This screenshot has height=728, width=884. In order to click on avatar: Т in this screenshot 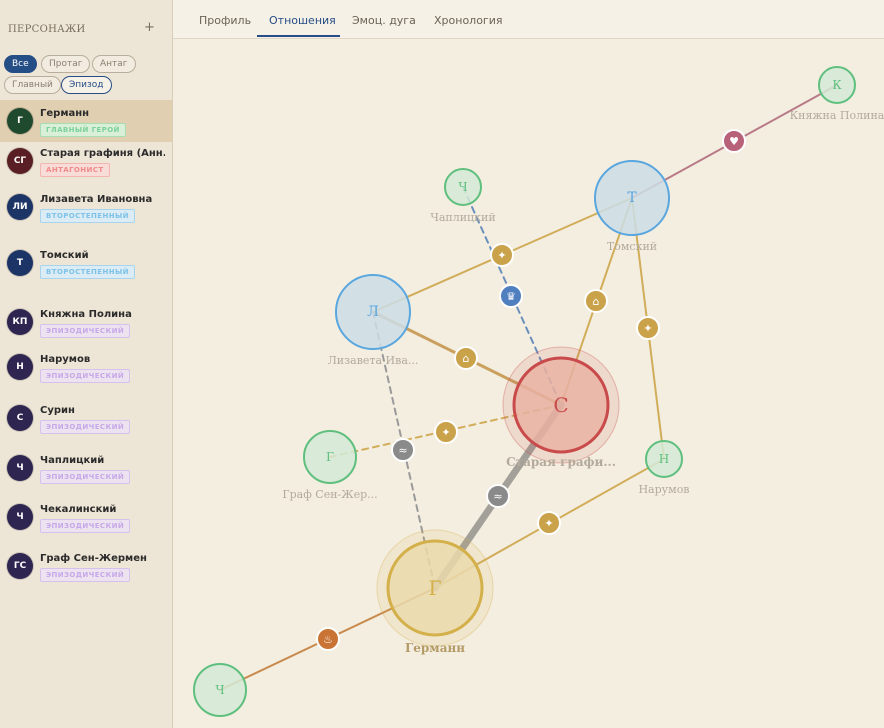, I will do `click(20, 263)`.